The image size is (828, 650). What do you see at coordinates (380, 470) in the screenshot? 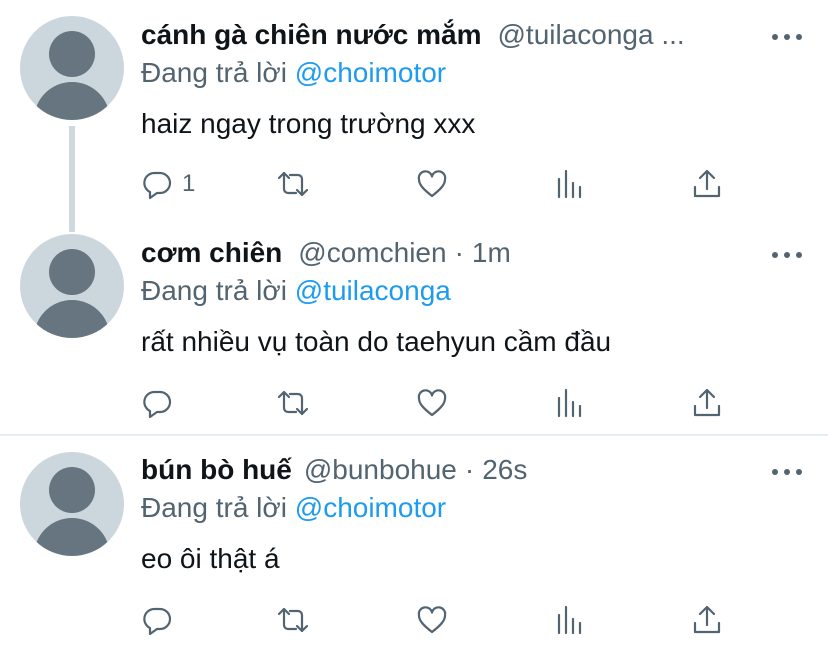
I see `user-handle: @bunbohue` at bounding box center [380, 470].